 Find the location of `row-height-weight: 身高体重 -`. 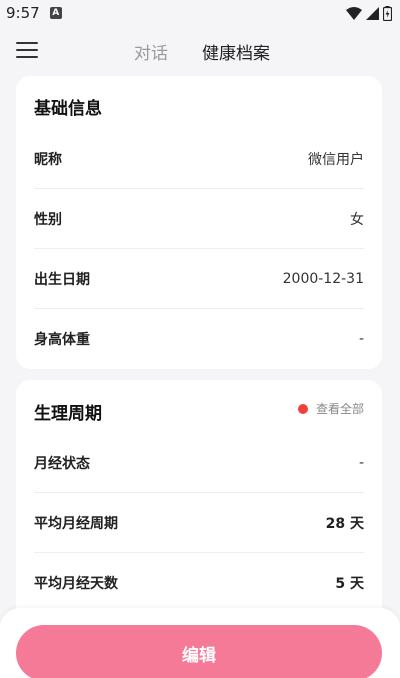

row-height-weight: 身高体重 - is located at coordinates (199, 338).